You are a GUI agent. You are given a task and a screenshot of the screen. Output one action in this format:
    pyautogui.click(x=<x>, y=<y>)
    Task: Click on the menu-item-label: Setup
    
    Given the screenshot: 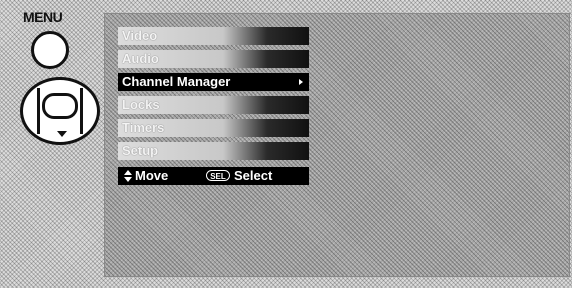 What is the action you would take?
    pyautogui.click(x=140, y=150)
    